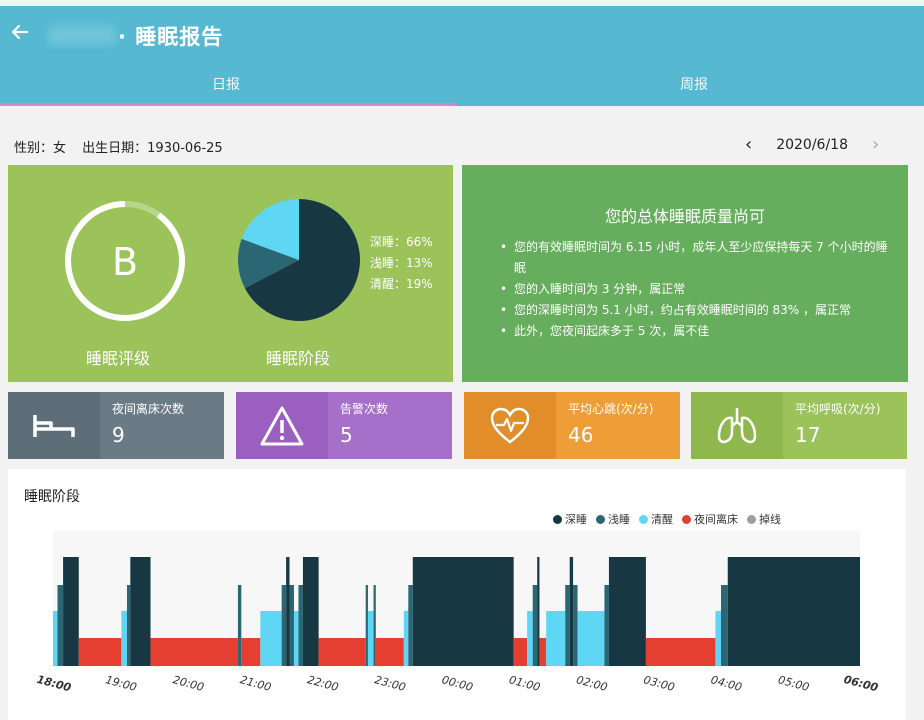  Describe the element at coordinates (118, 435) in the screenshot. I see `tile-value: 9` at that location.